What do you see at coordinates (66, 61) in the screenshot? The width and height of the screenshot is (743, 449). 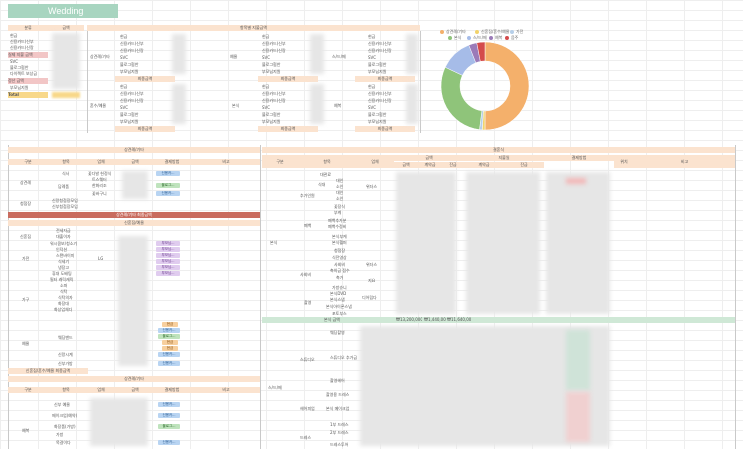 I see `summary-values-redacted` at bounding box center [66, 61].